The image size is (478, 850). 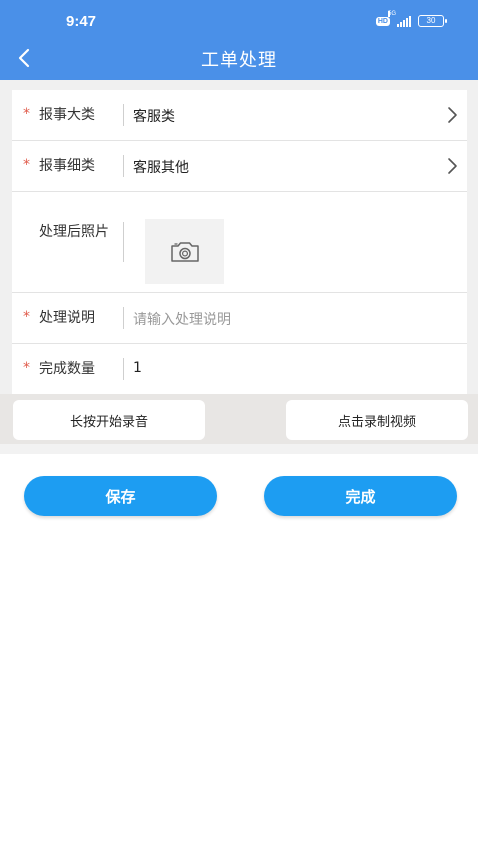 I want to click on save-button: 保存, so click(x=120, y=496).